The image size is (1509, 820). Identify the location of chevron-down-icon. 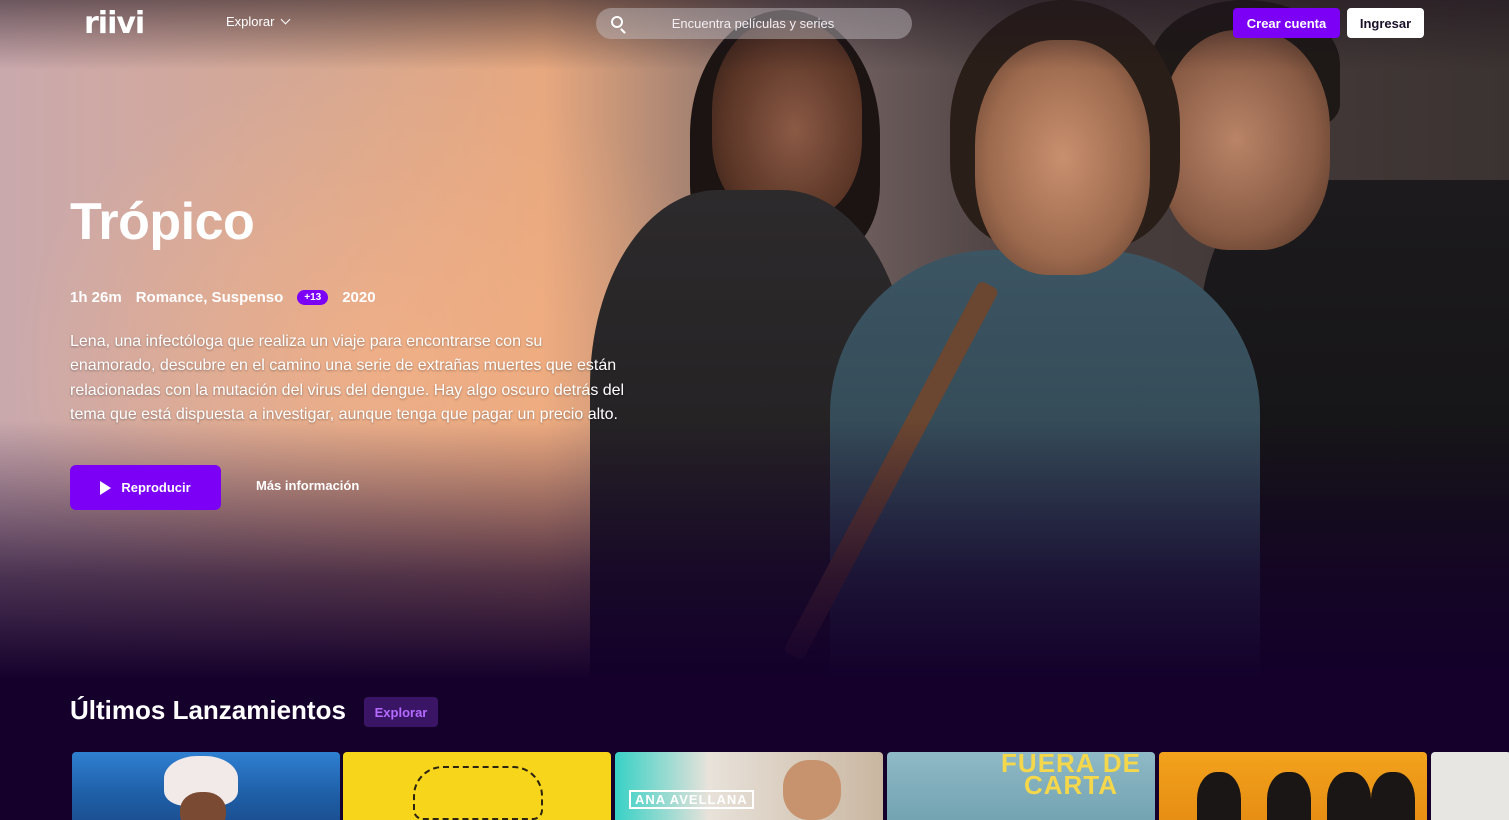
(285, 19).